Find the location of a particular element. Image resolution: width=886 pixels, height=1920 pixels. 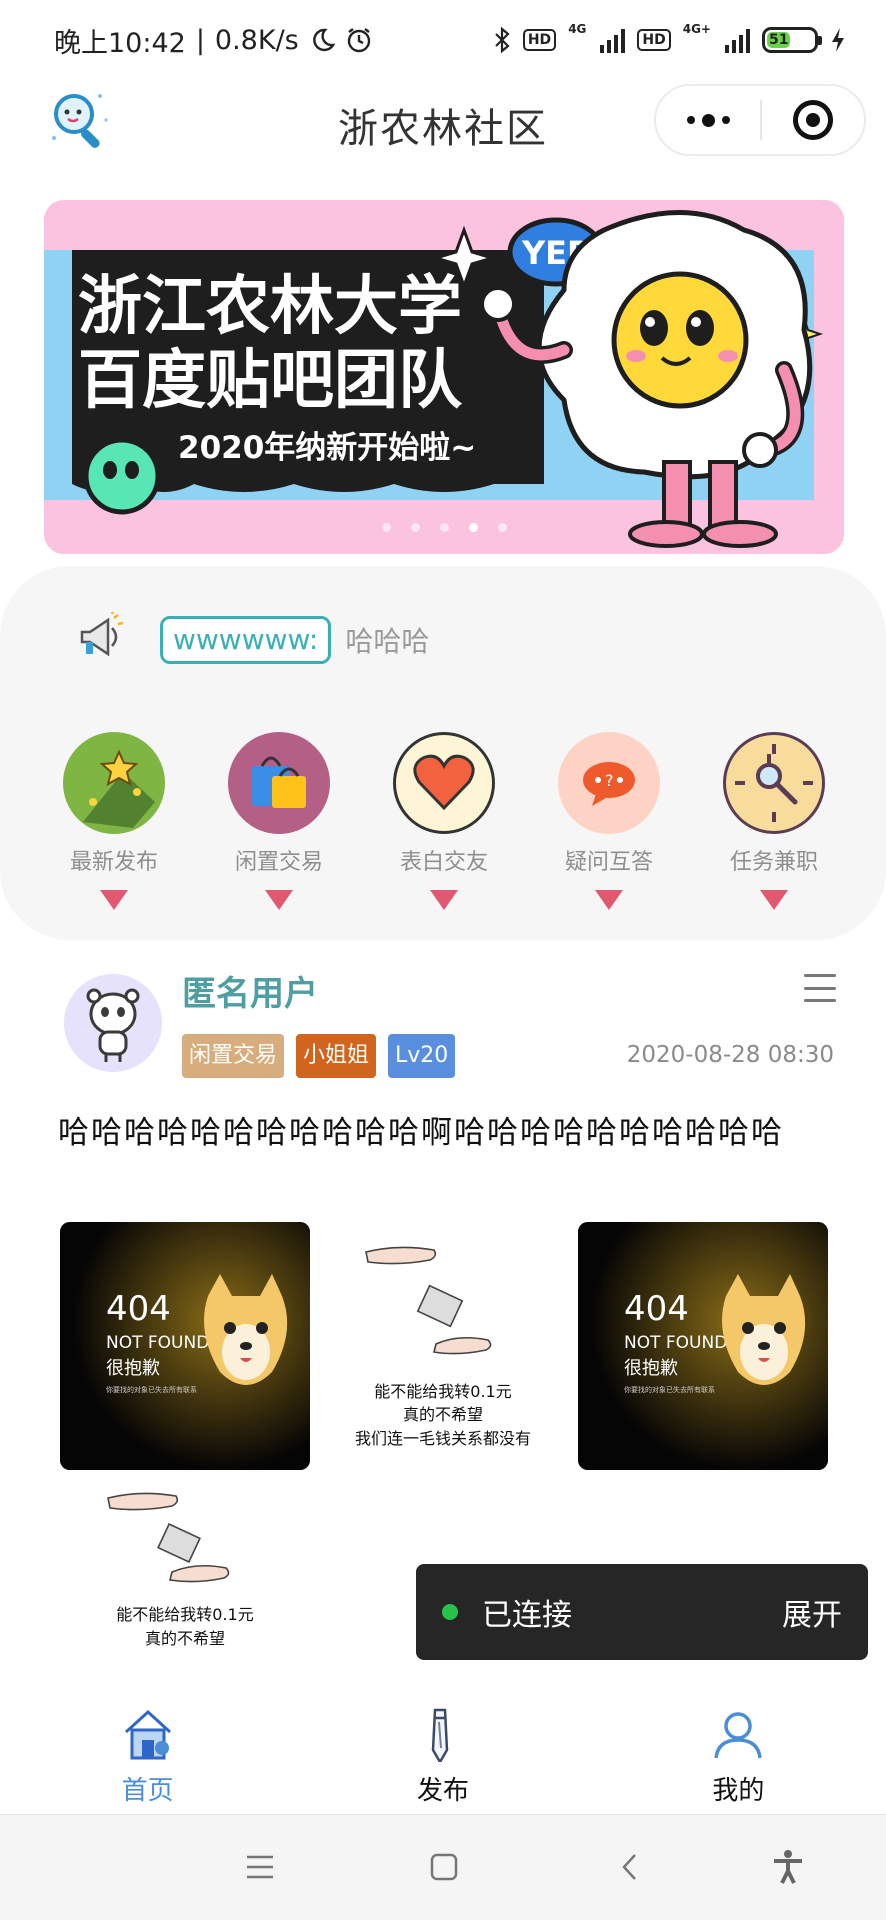

notice-text: 哈哈哈 is located at coordinates (387, 641).